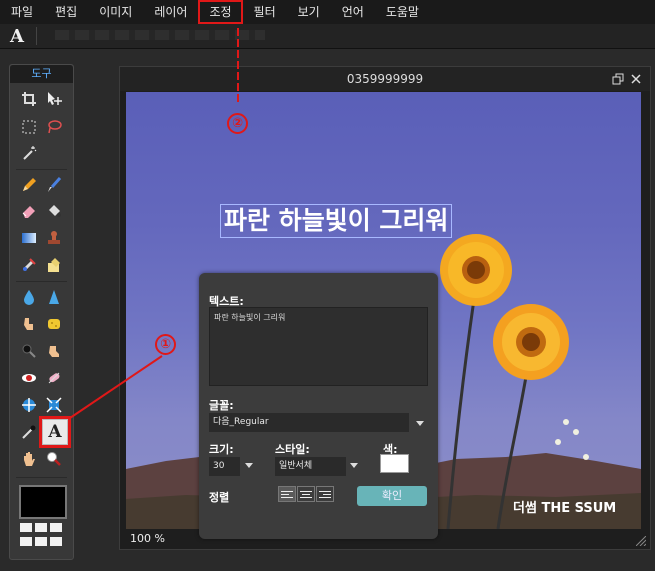 Image resolution: width=655 pixels, height=571 pixels. What do you see at coordinates (54, 185) in the screenshot?
I see `brush-icon` at bounding box center [54, 185].